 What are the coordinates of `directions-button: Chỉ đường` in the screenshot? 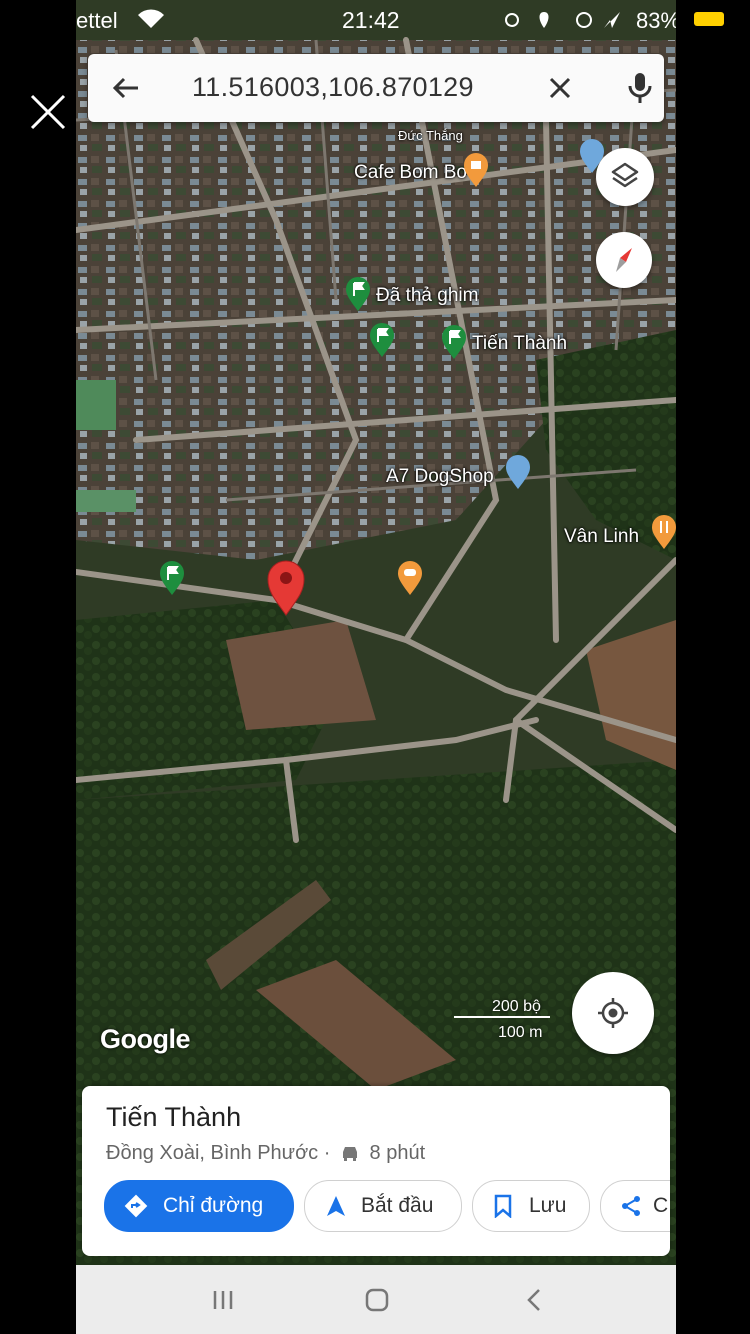 It's located at (199, 1206).